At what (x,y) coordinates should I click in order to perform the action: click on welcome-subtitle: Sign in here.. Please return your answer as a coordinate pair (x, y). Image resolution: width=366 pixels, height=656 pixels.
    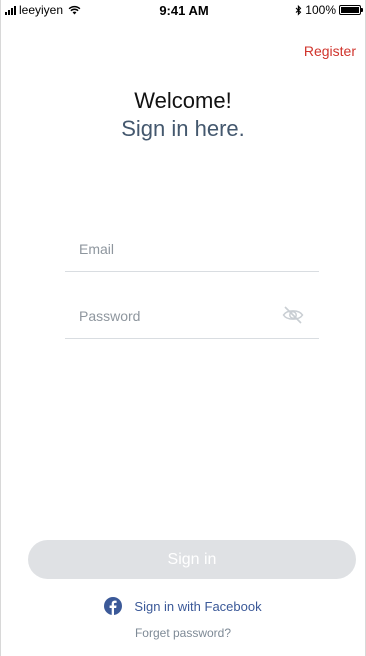
    Looking at the image, I should click on (183, 128).